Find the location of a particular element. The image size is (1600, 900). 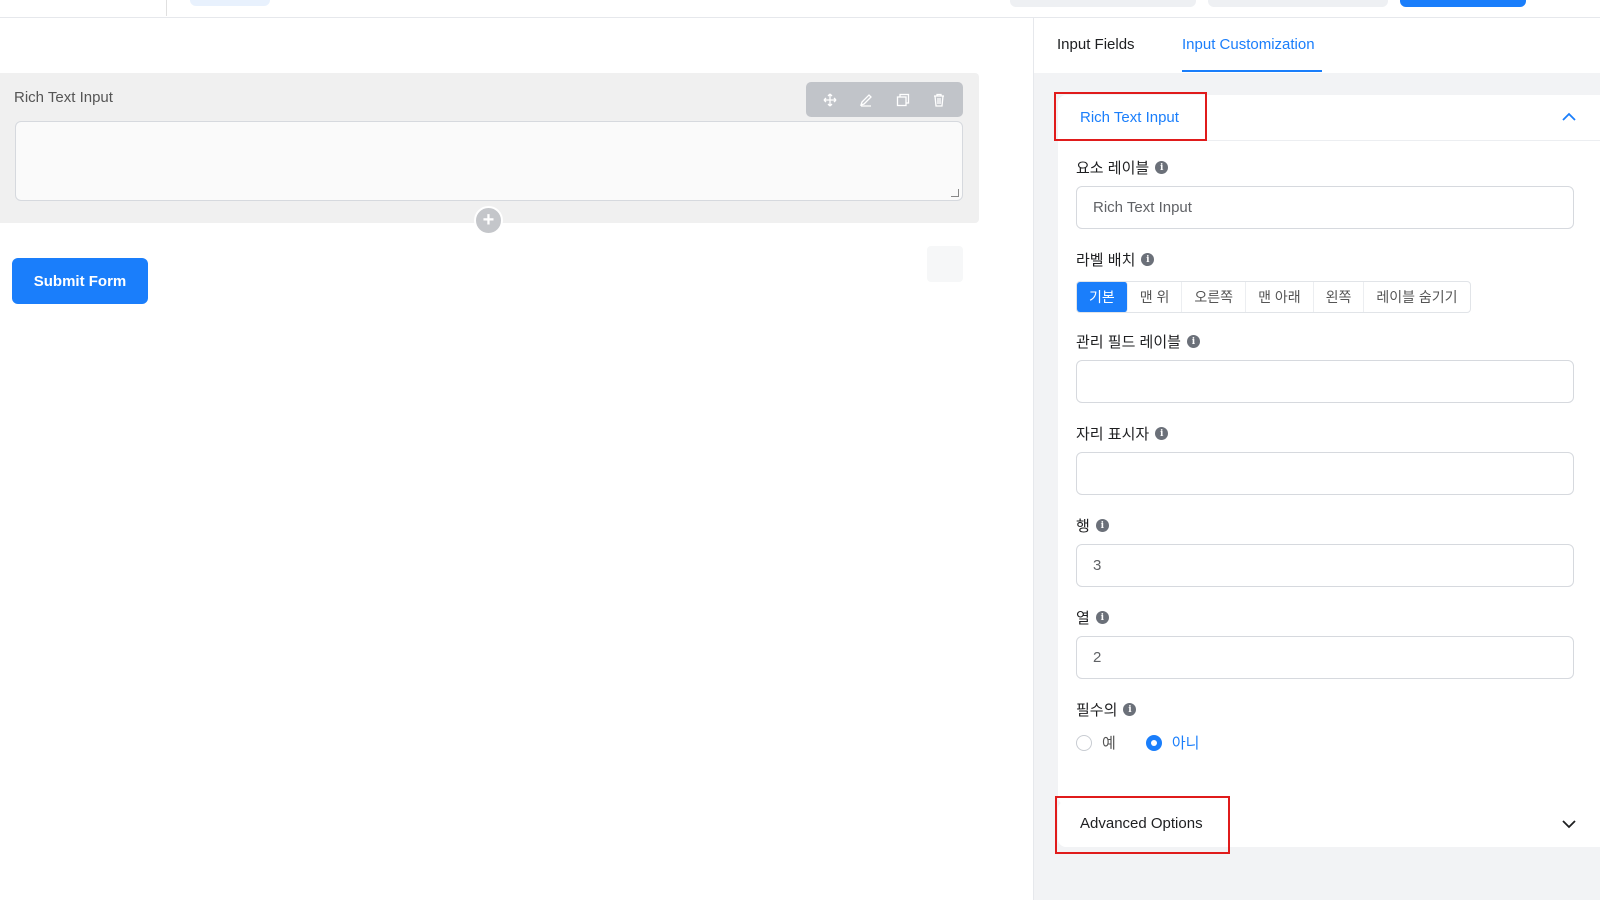

label-placement-segmented: 기본 맨 위 오른쪽 맨 아래 왼쪽 레이블 숨기기 is located at coordinates (1273, 297).